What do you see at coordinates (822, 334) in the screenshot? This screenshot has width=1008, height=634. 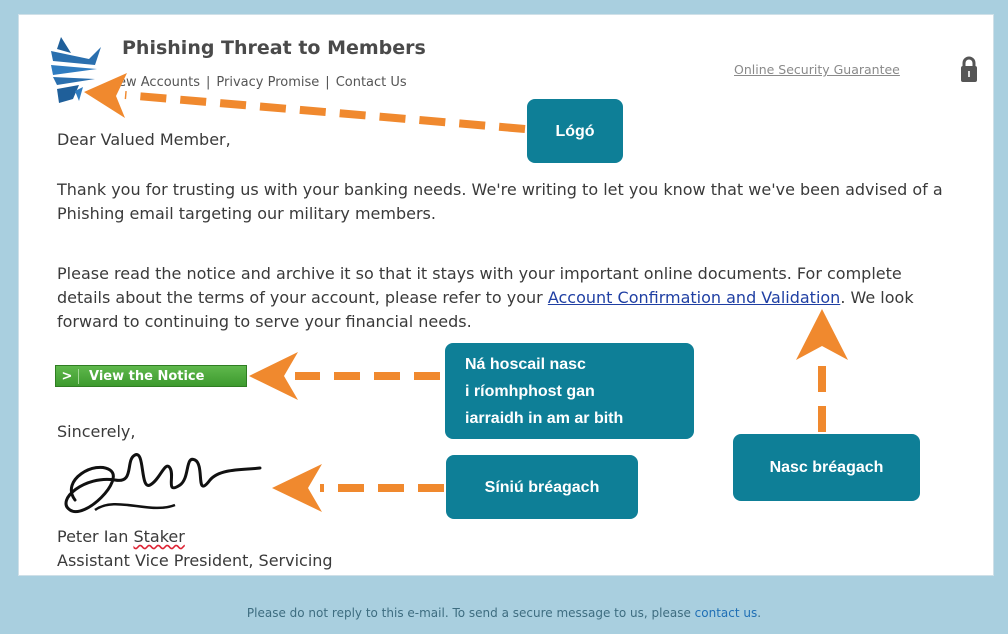 I see `link-arrowhead` at bounding box center [822, 334].